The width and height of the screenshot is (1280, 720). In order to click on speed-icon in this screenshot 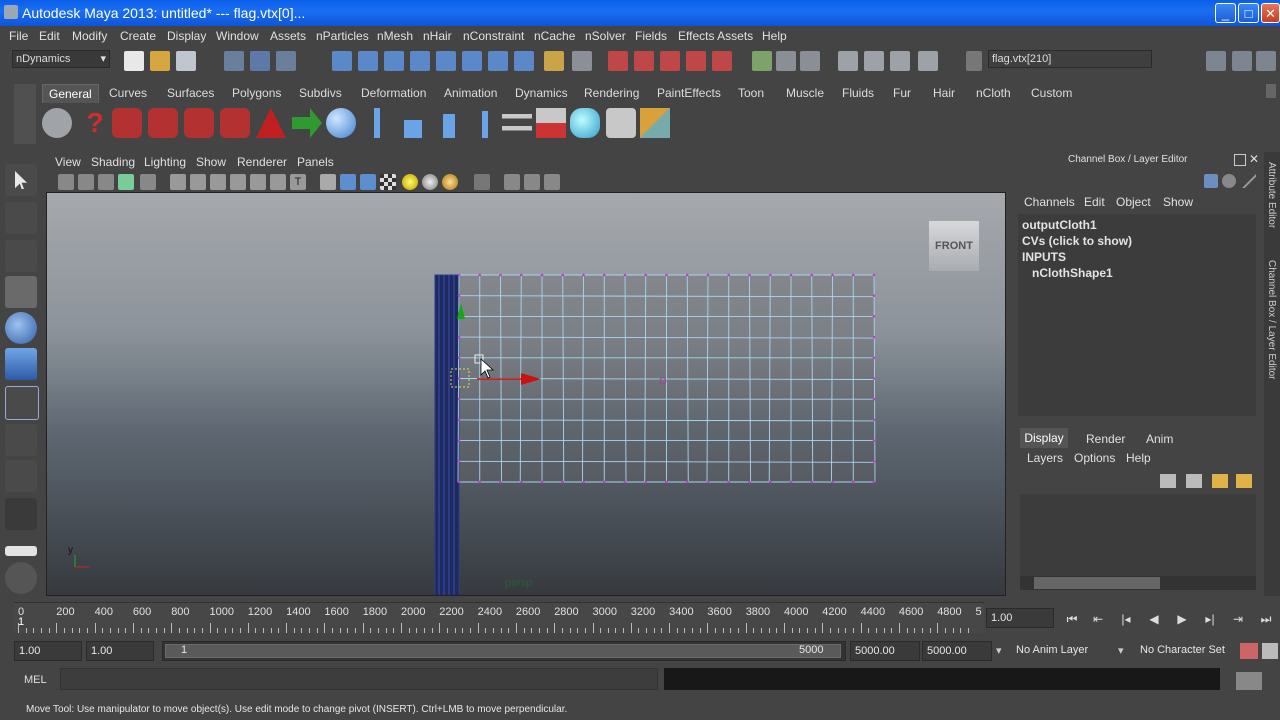, I will do `click(1229, 181)`.